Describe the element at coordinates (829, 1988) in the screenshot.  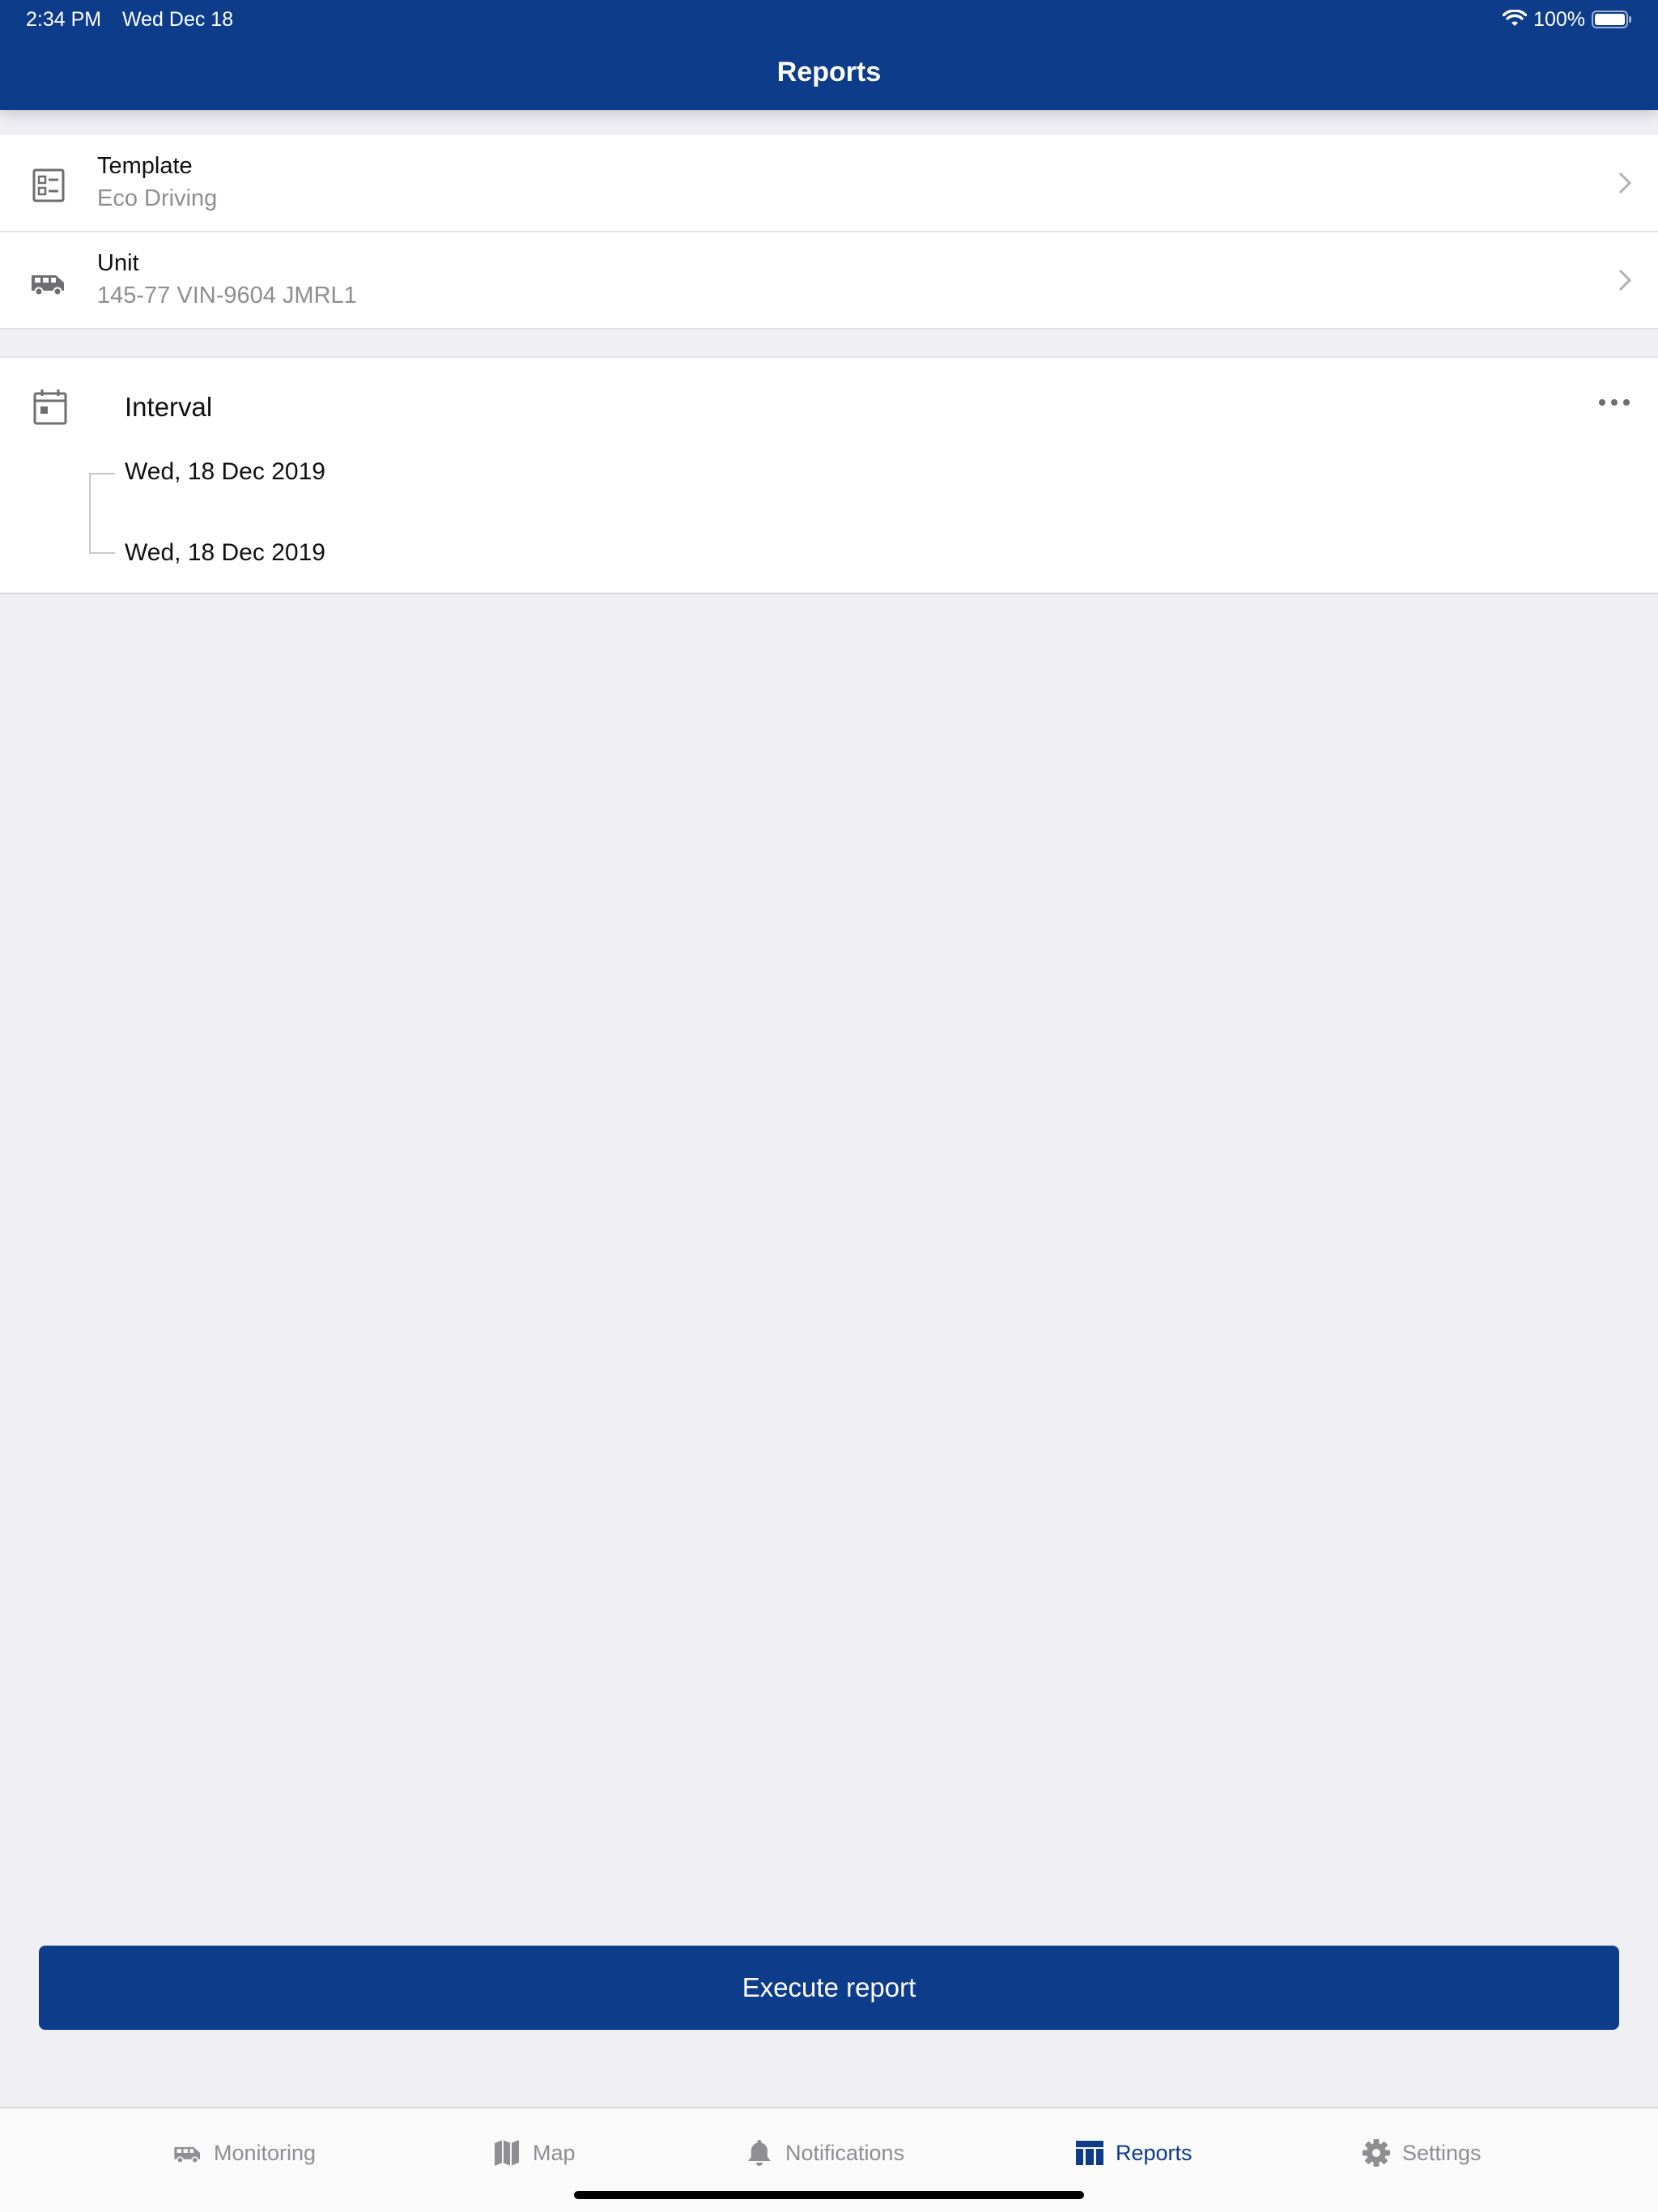
I see `execute-report-button: Execute report` at that location.